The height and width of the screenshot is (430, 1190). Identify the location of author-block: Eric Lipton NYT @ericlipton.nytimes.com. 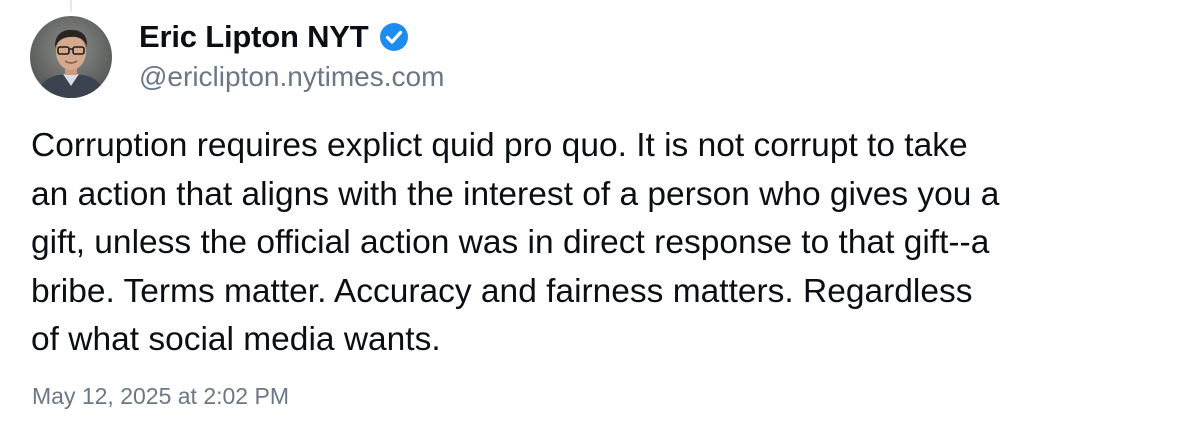
(291, 54).